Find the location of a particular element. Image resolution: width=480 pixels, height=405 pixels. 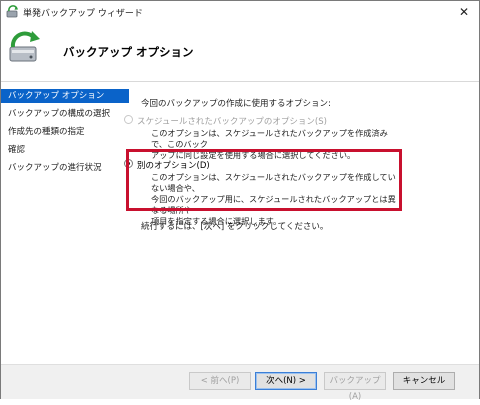

sidebar-item-backup-options: バックアップ オプション is located at coordinates (65, 96).